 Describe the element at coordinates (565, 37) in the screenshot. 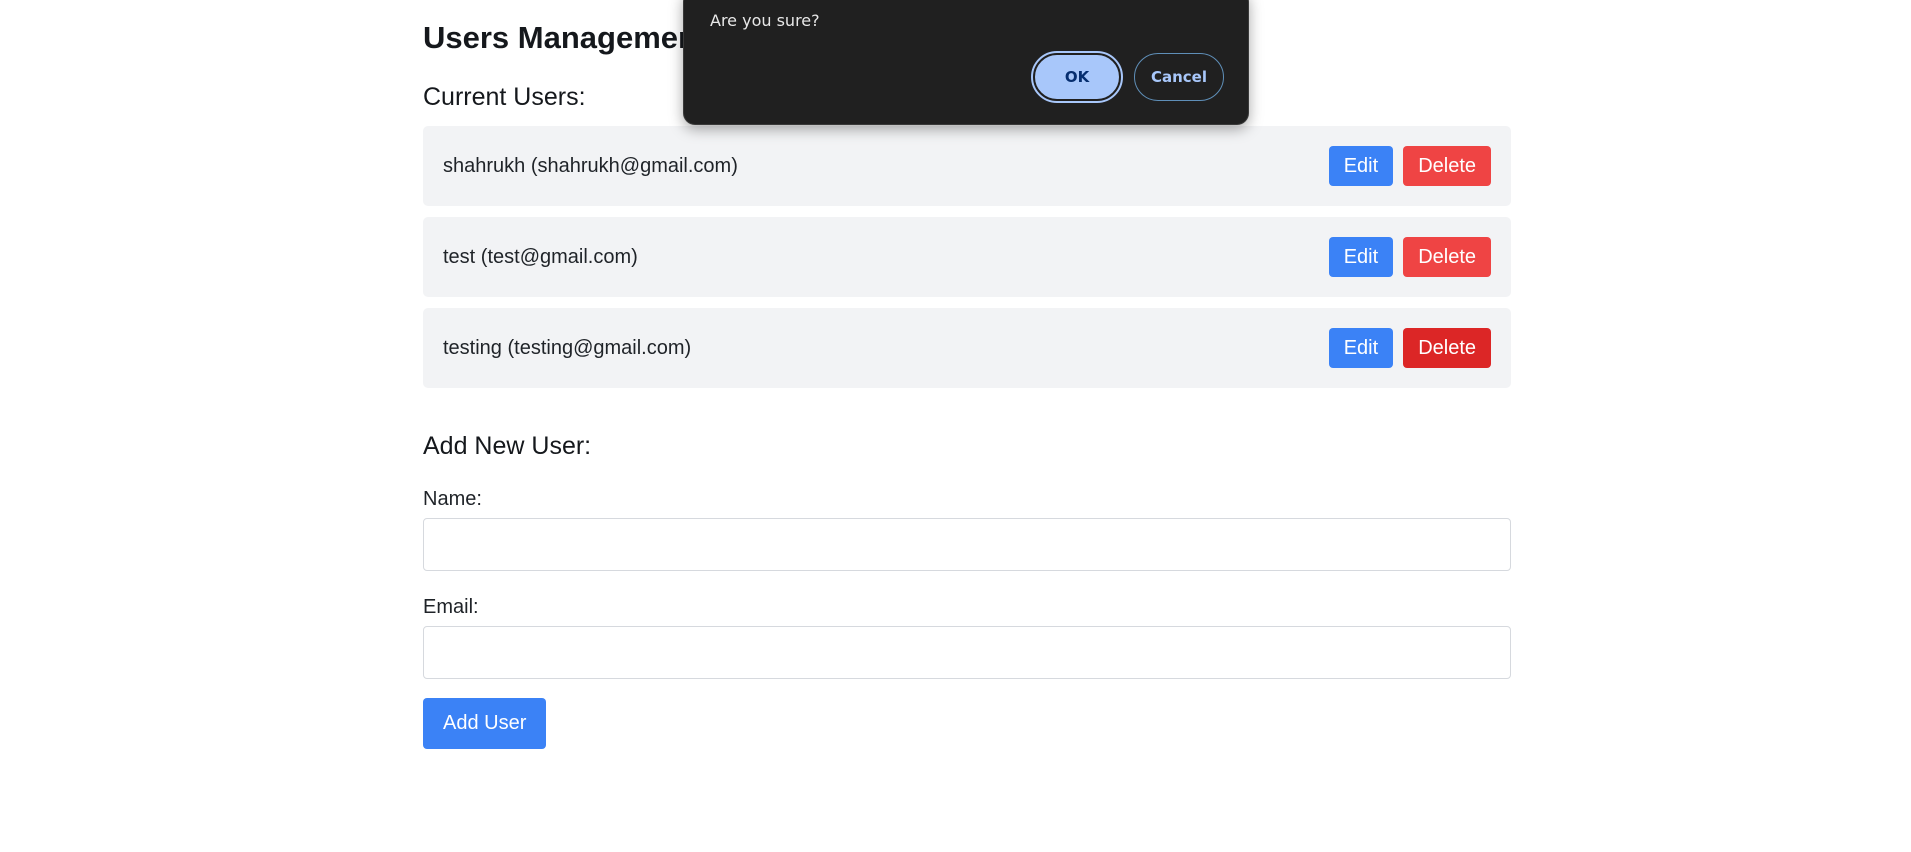

I see `page-title: Users Management` at that location.